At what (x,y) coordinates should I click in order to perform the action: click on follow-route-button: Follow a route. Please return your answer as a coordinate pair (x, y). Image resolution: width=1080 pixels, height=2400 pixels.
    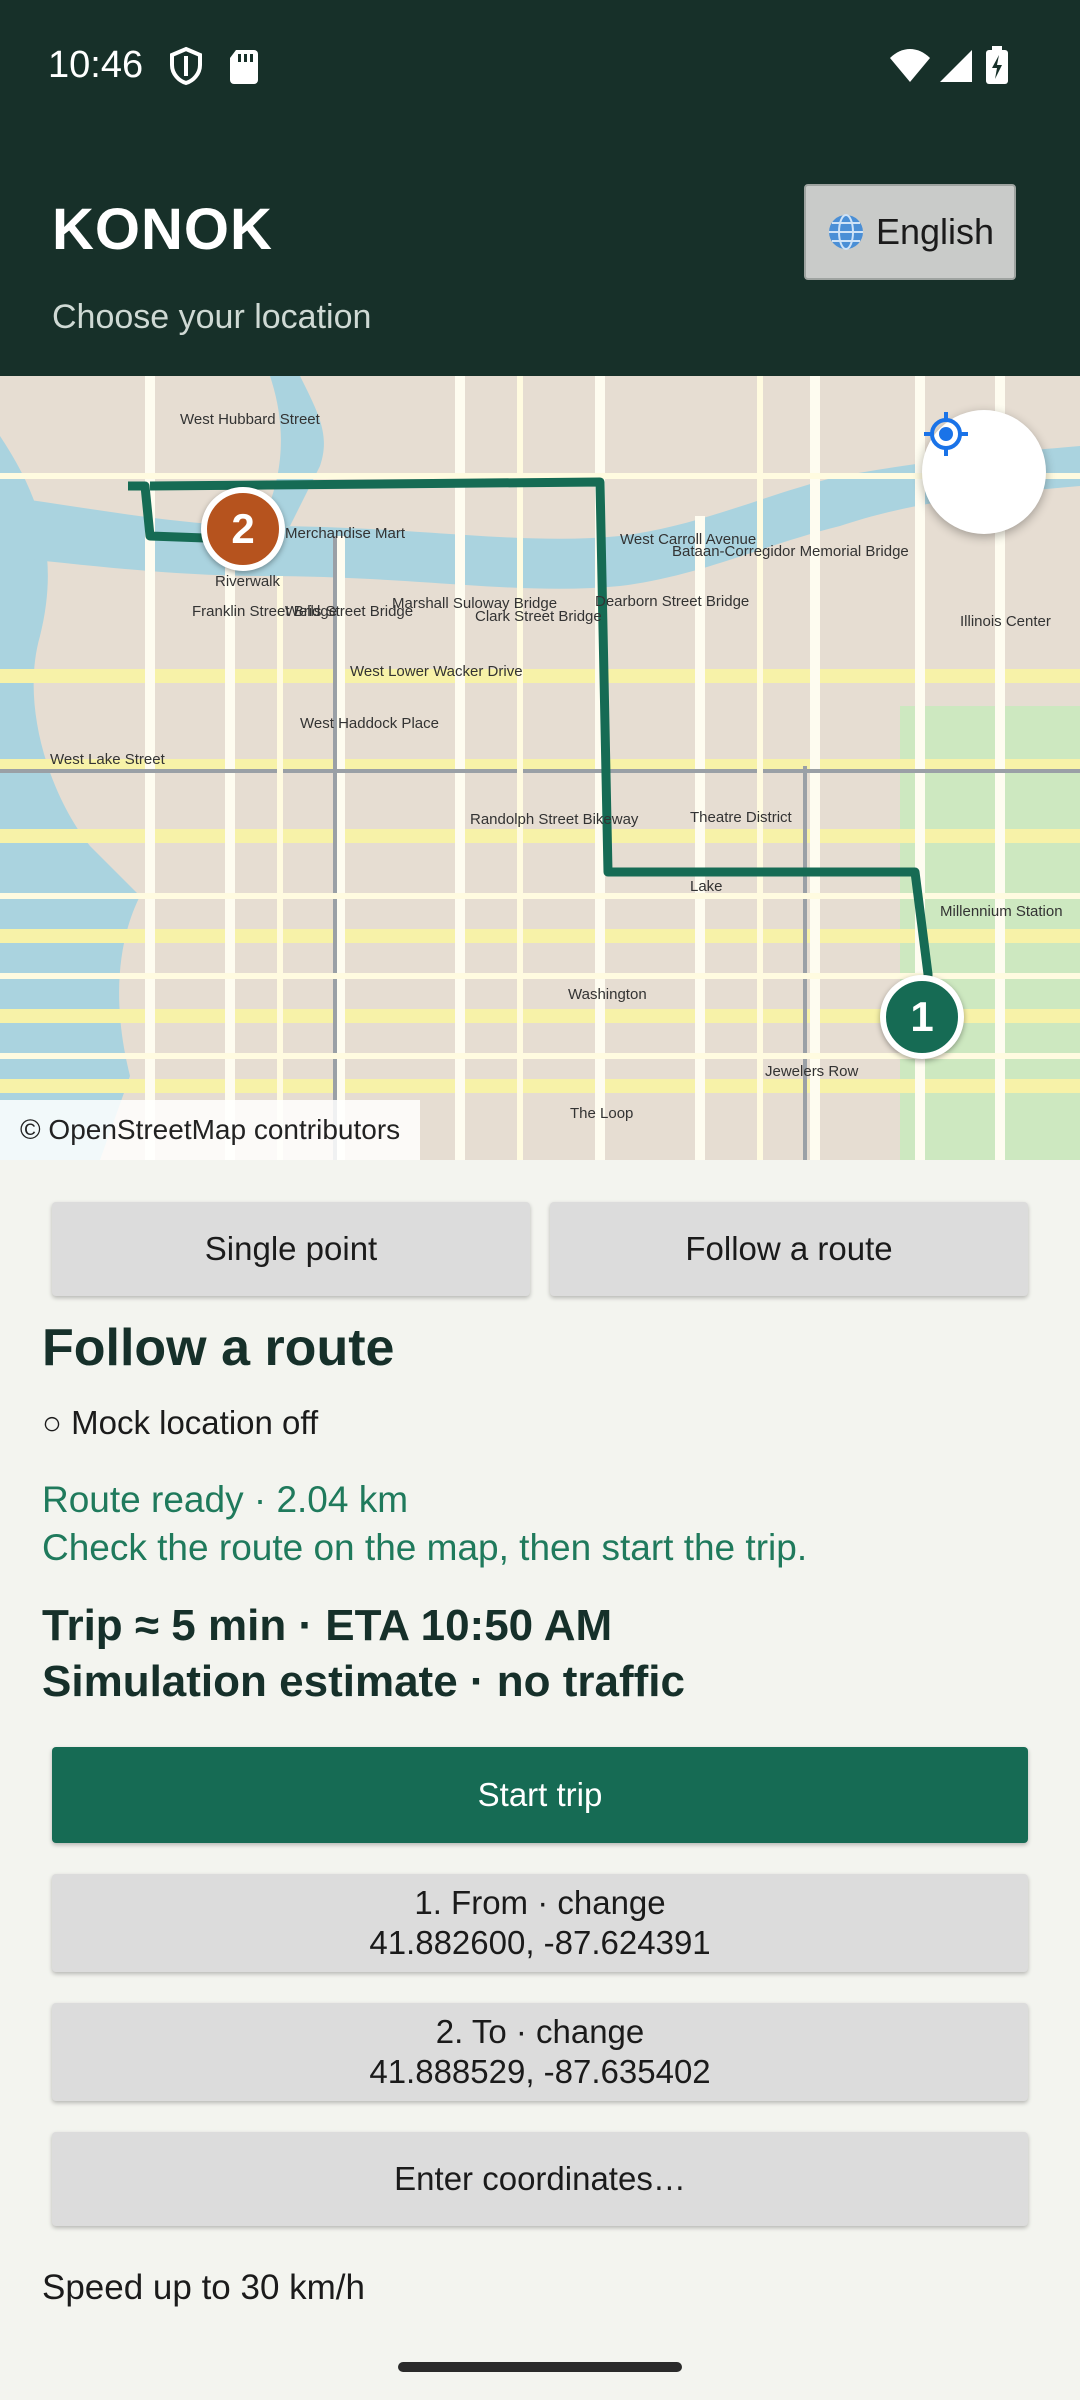
    Looking at the image, I should click on (789, 1249).